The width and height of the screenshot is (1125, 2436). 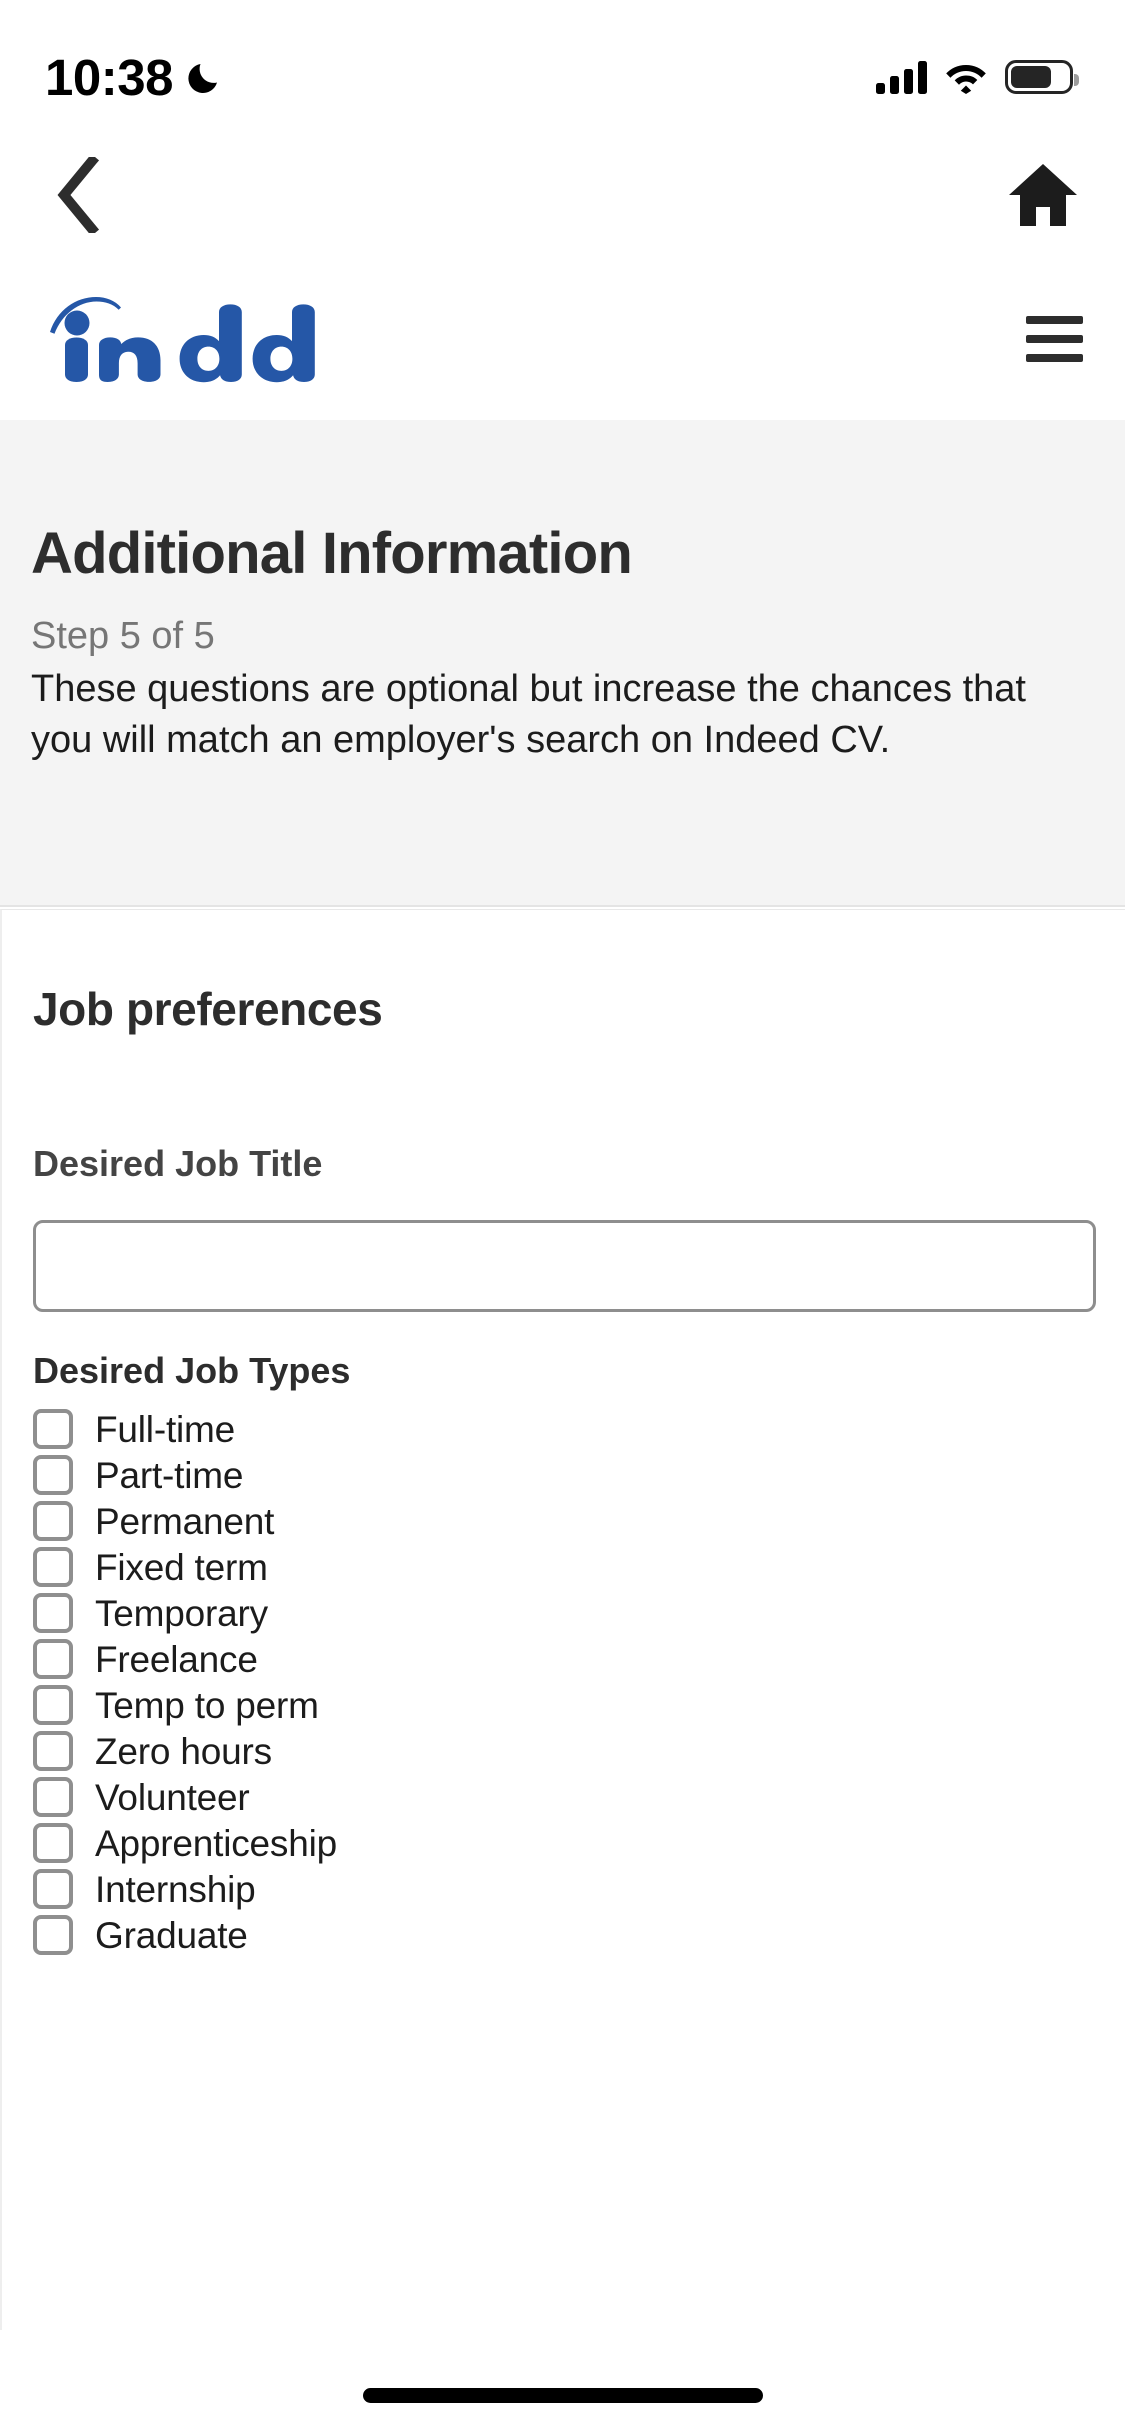 I want to click on page-title: Additional Information, so click(x=332, y=553).